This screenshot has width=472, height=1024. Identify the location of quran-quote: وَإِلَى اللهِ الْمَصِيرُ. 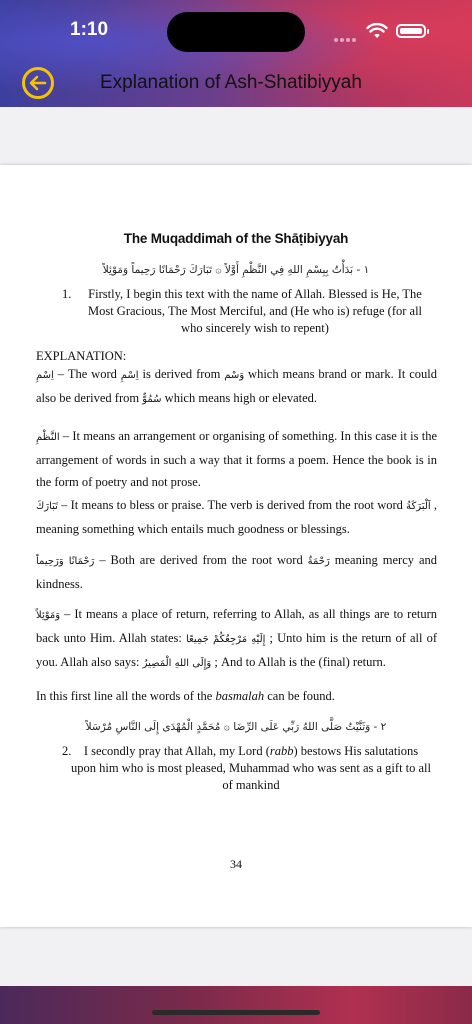
(177, 663).